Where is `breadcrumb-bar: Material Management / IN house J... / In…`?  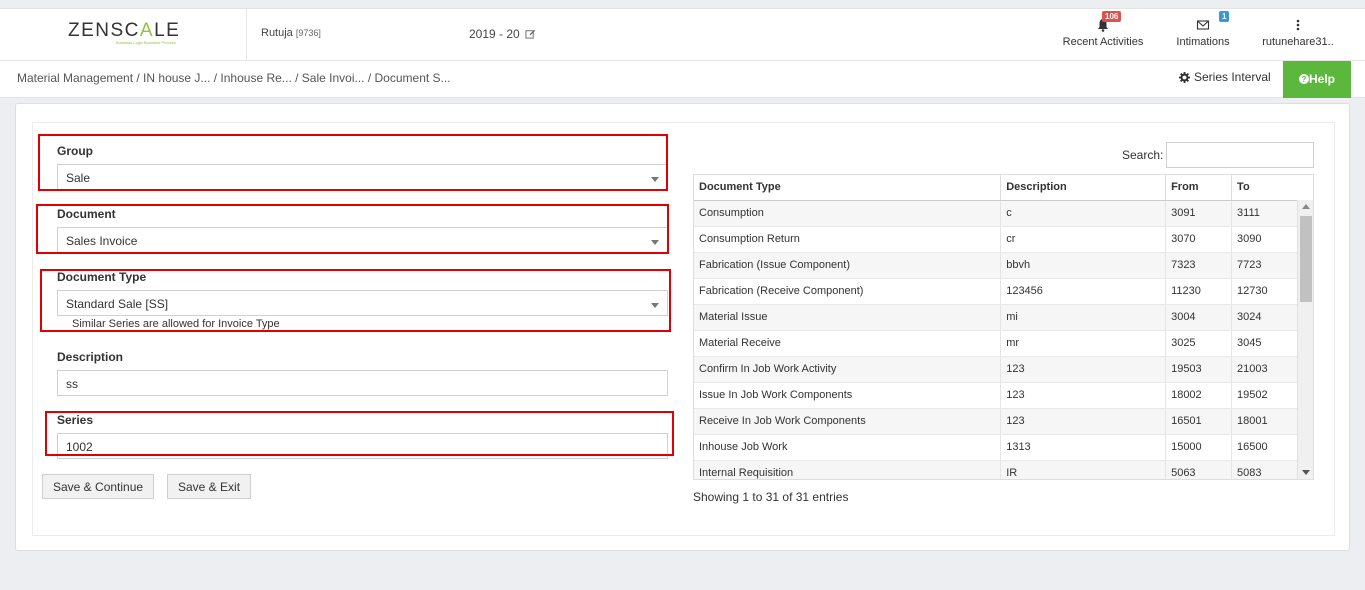
breadcrumb-bar: Material Management / IN house J... / In… is located at coordinates (682, 79).